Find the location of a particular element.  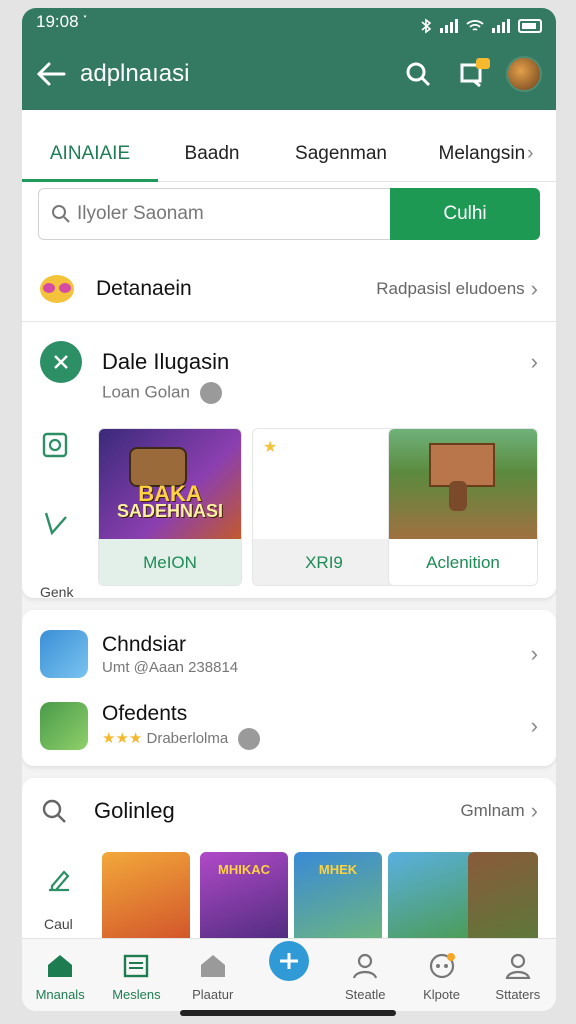

house-icon is located at coordinates (213, 966).